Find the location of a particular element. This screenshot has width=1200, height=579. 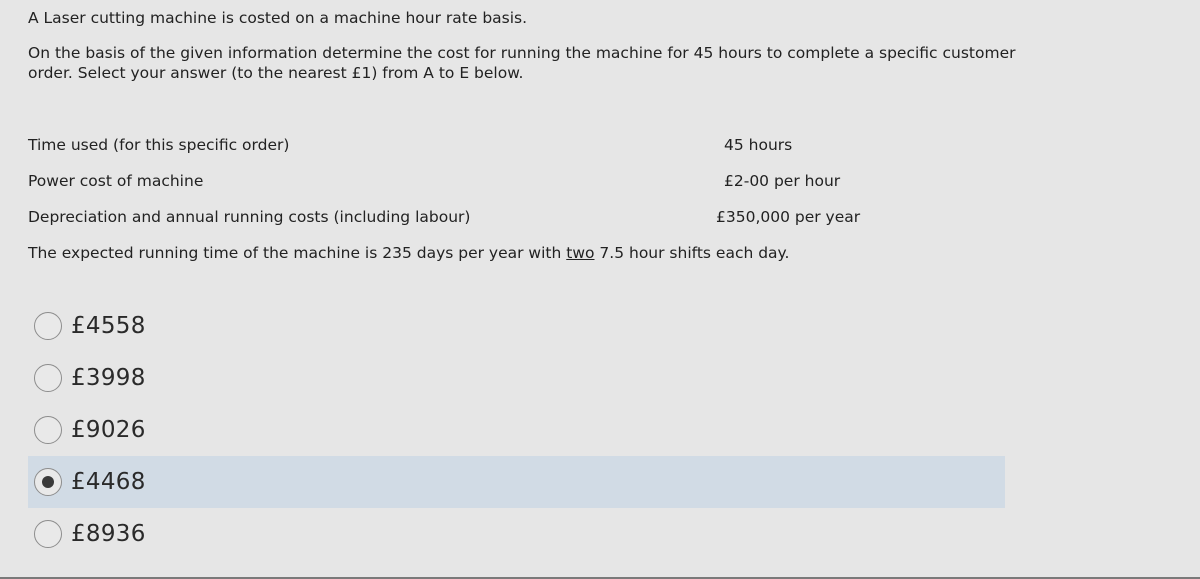

answer-option-b: £3998 is located at coordinates (516, 378).